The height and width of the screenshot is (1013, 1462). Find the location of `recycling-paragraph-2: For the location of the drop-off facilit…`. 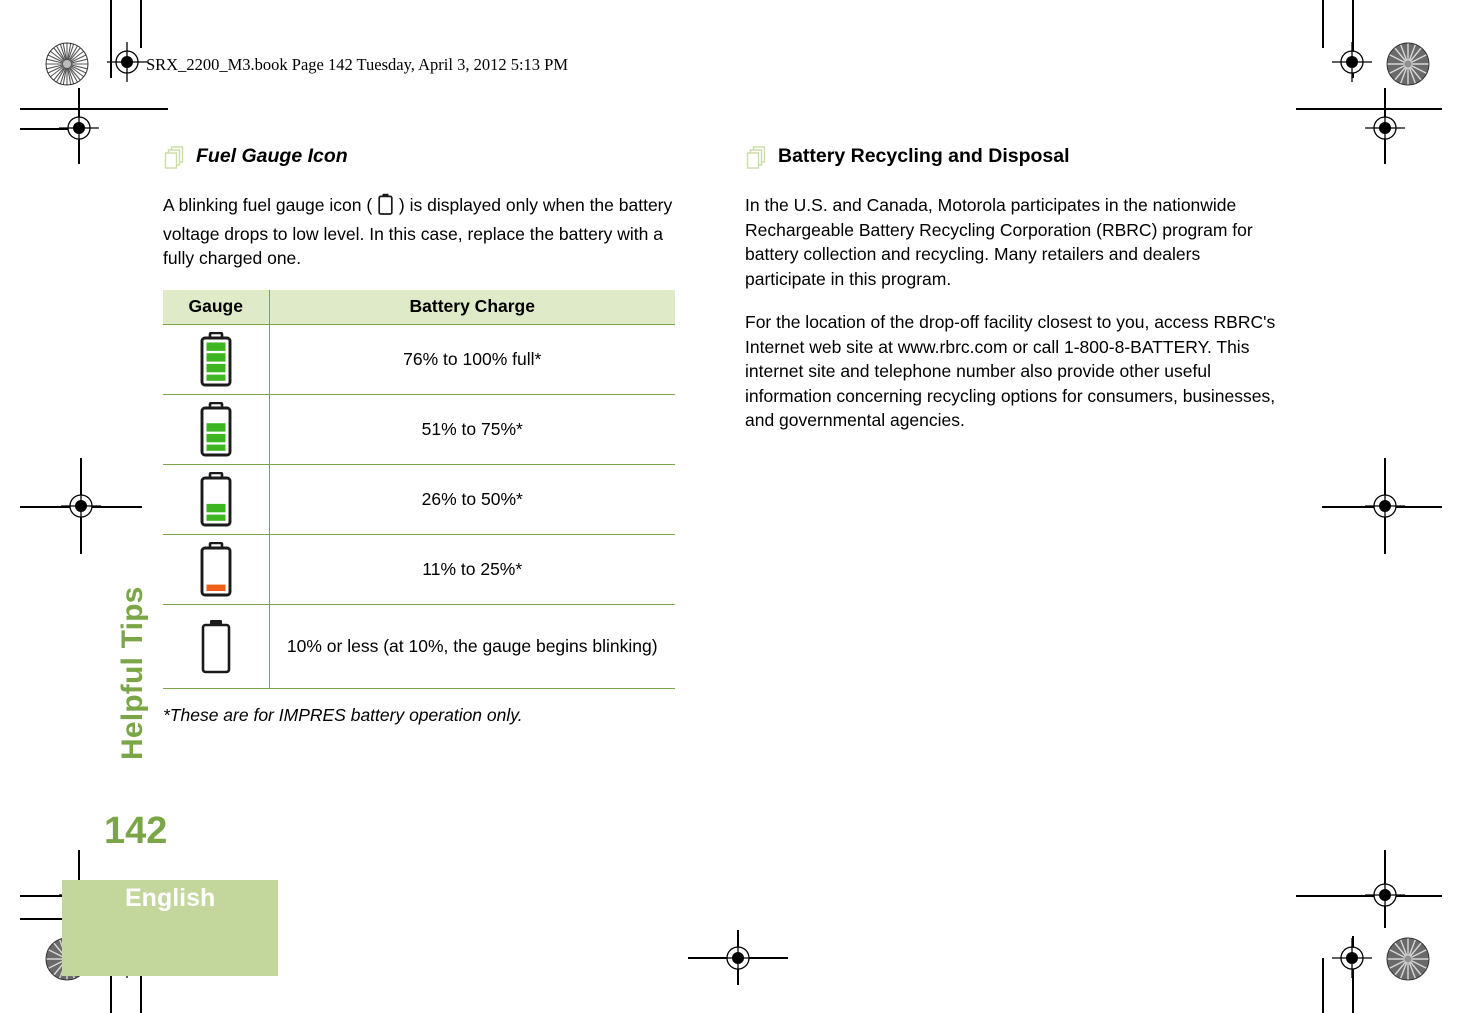

recycling-paragraph-2: For the location of the drop-off facilit… is located at coordinates (1010, 371).